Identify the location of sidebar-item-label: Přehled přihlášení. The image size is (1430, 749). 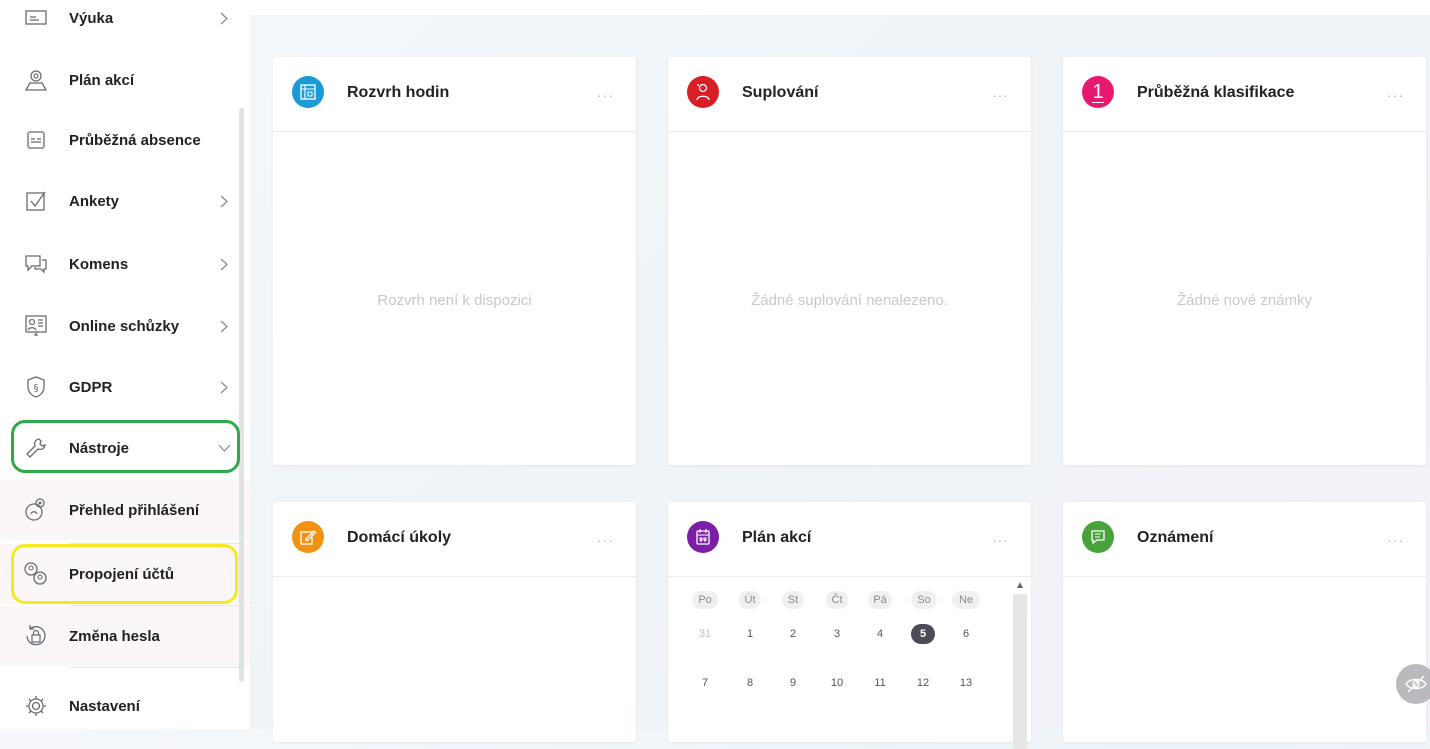
(134, 510).